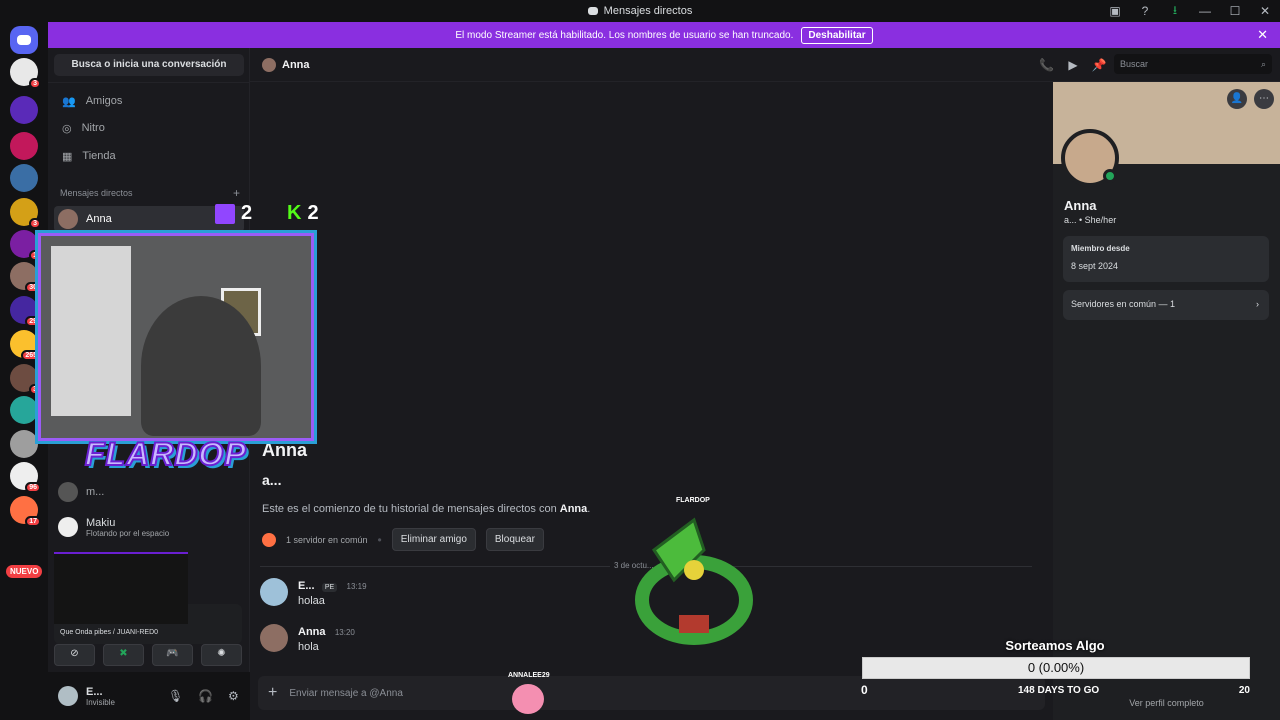 The image size is (1280, 720). What do you see at coordinates (69, 101) in the screenshot?
I see `friends-icon: 👥` at bounding box center [69, 101].